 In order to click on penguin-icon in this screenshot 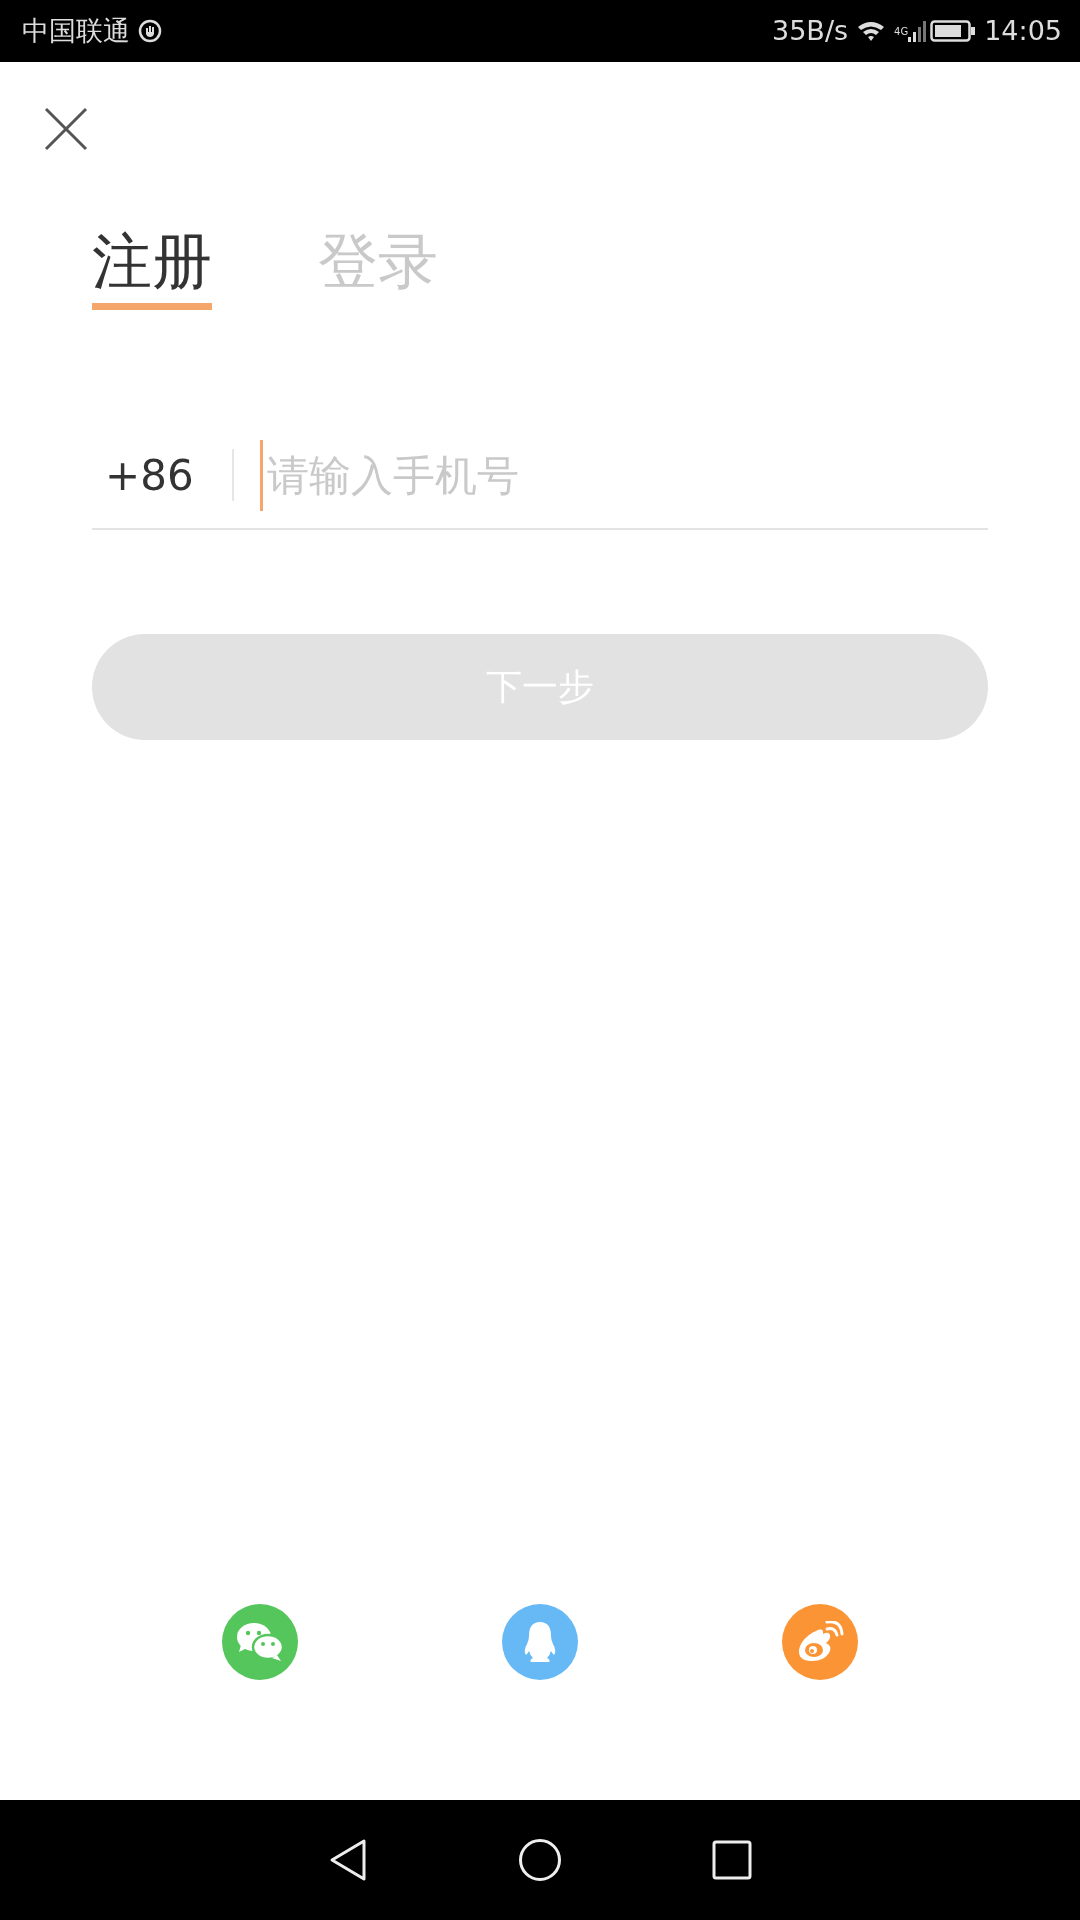, I will do `click(540, 1642)`.